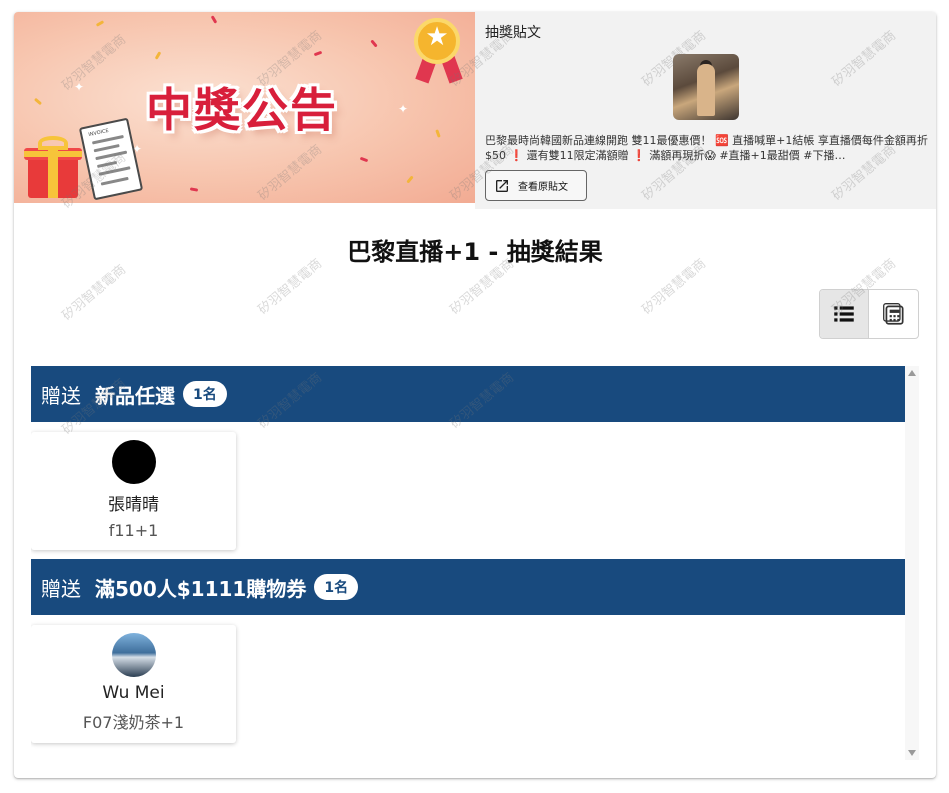 Image resolution: width=949 pixels, height=793 pixels. What do you see at coordinates (111, 159) in the screenshot?
I see `receipt-icon: INVOICE` at bounding box center [111, 159].